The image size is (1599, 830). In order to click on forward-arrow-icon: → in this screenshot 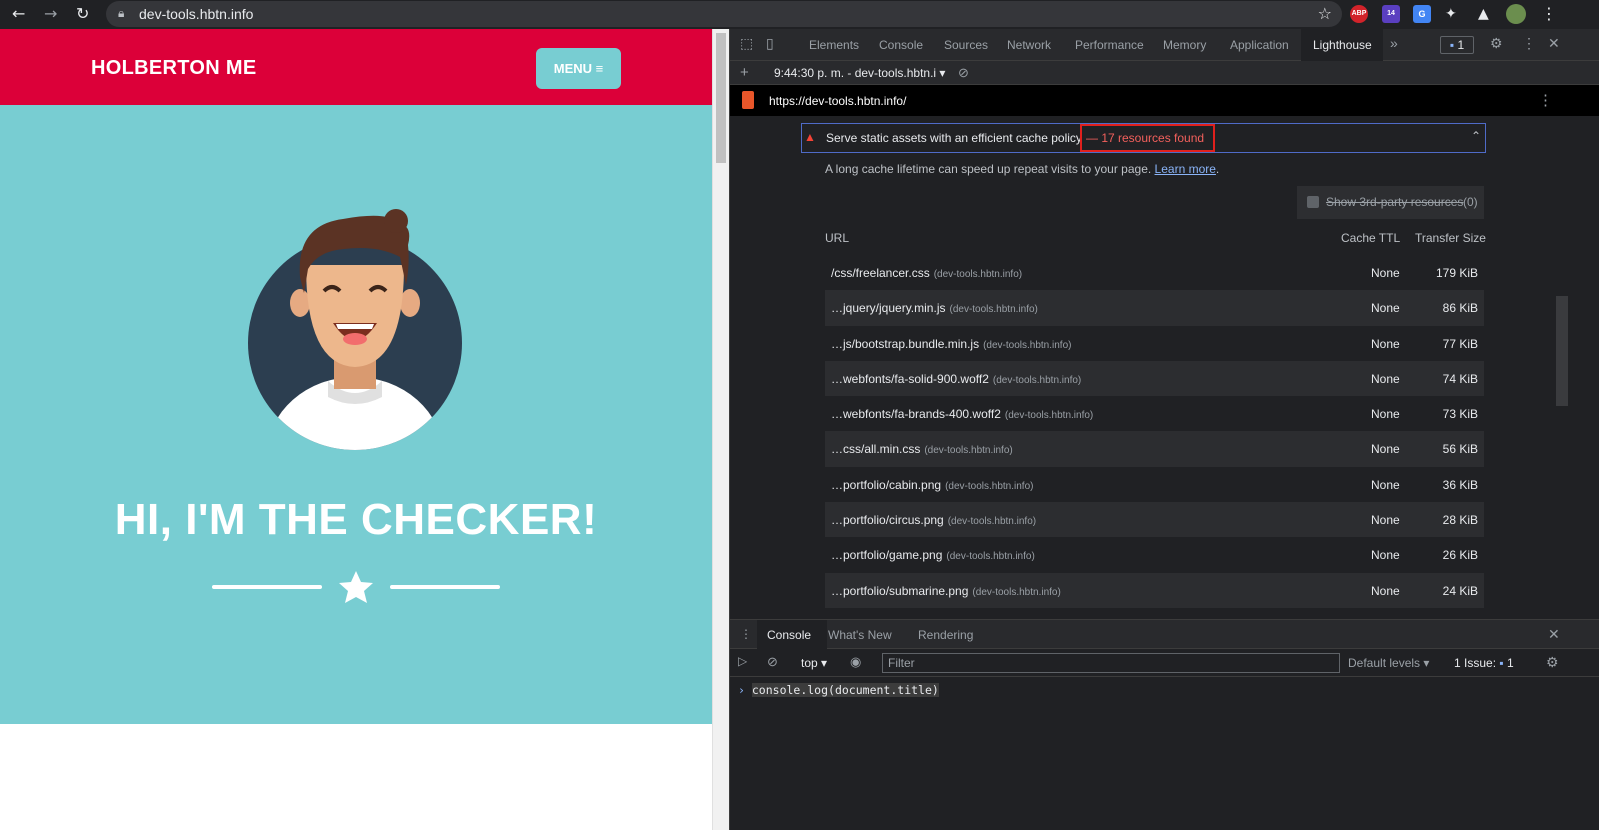, I will do `click(50, 14)`.